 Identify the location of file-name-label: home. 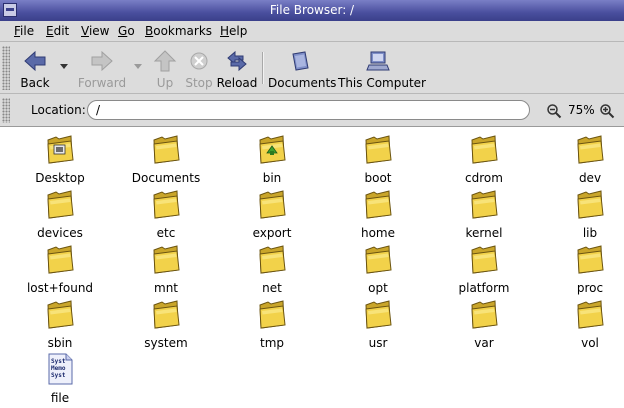
(378, 233).